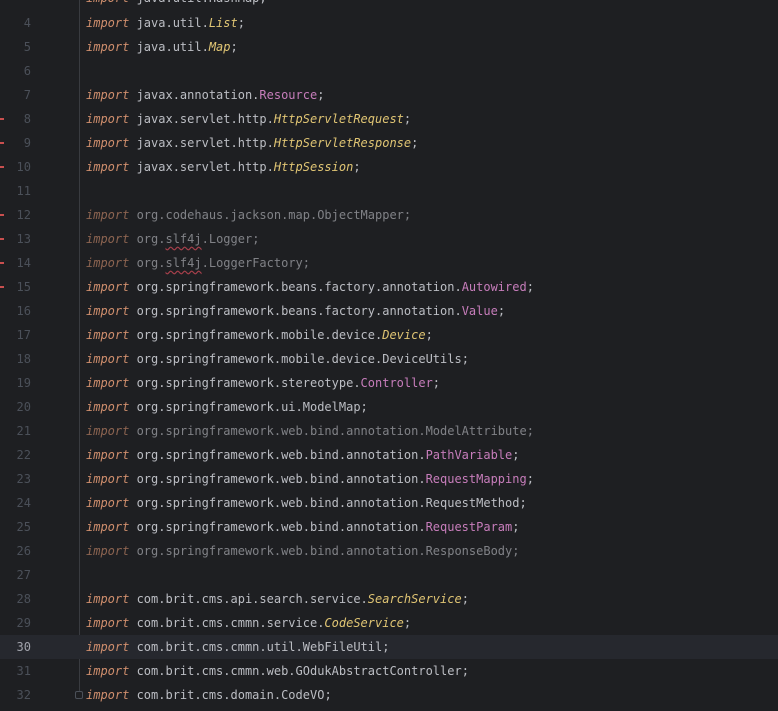  Describe the element at coordinates (23, 383) in the screenshot. I see `line-number: 19` at that location.